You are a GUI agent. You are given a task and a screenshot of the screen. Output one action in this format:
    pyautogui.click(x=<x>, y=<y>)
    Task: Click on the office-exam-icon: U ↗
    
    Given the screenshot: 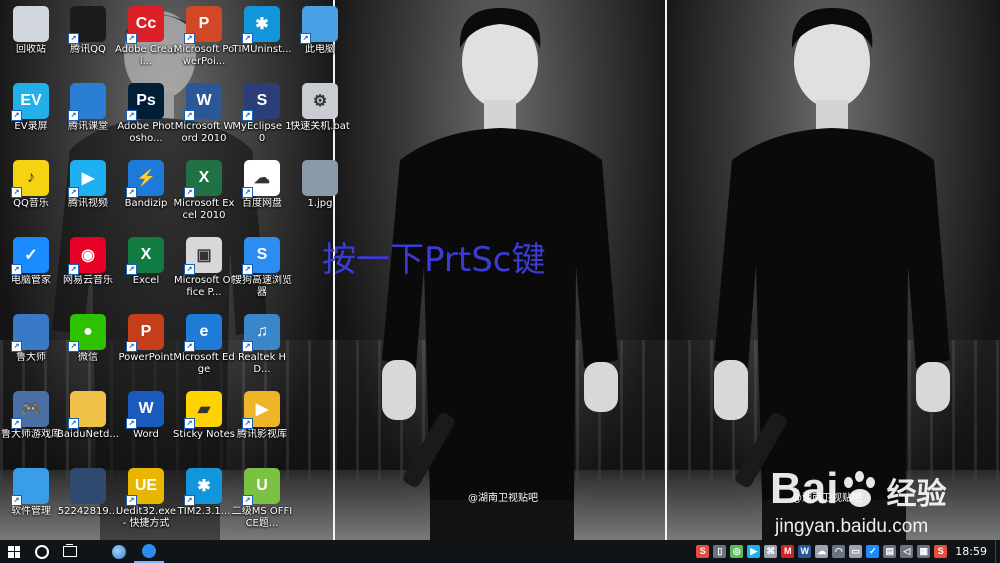 What is the action you would take?
    pyautogui.click(x=261, y=487)
    